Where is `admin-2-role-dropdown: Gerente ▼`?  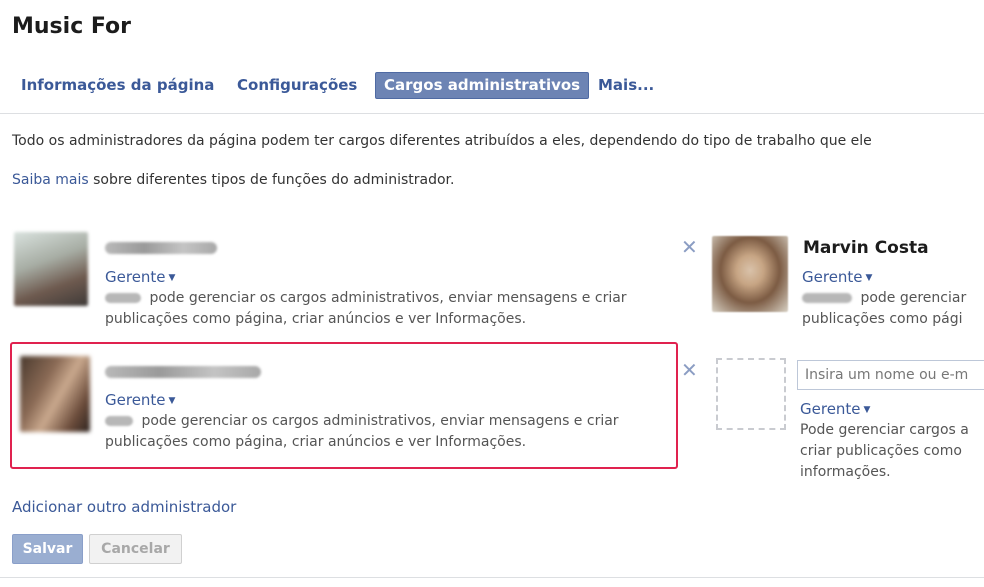 admin-2-role-dropdown: Gerente ▼ is located at coordinates (837, 277).